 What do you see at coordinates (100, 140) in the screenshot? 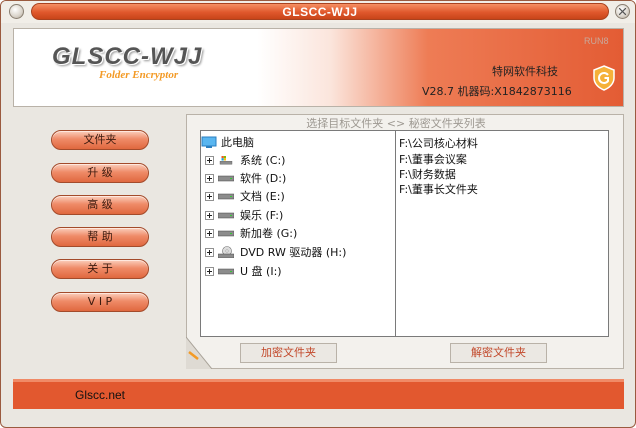
I see `nav-folder-button: 文件夹` at bounding box center [100, 140].